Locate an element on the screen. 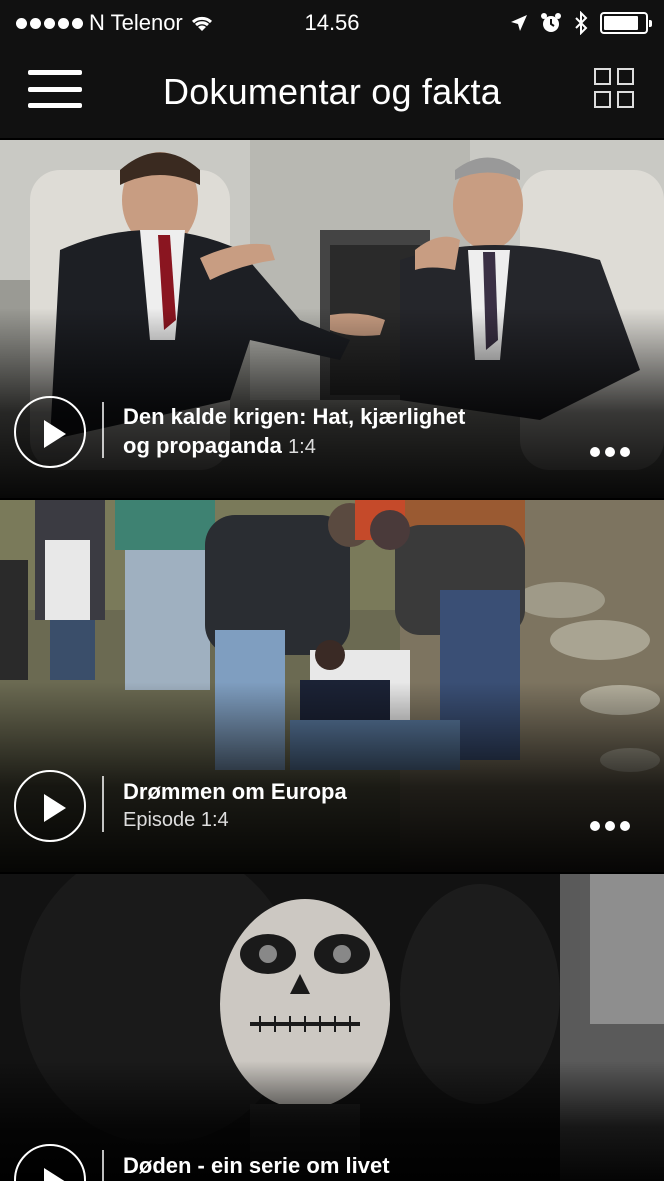 The width and height of the screenshot is (664, 1181). card-text: Døden - ein serie om livet is located at coordinates (348, 1165).